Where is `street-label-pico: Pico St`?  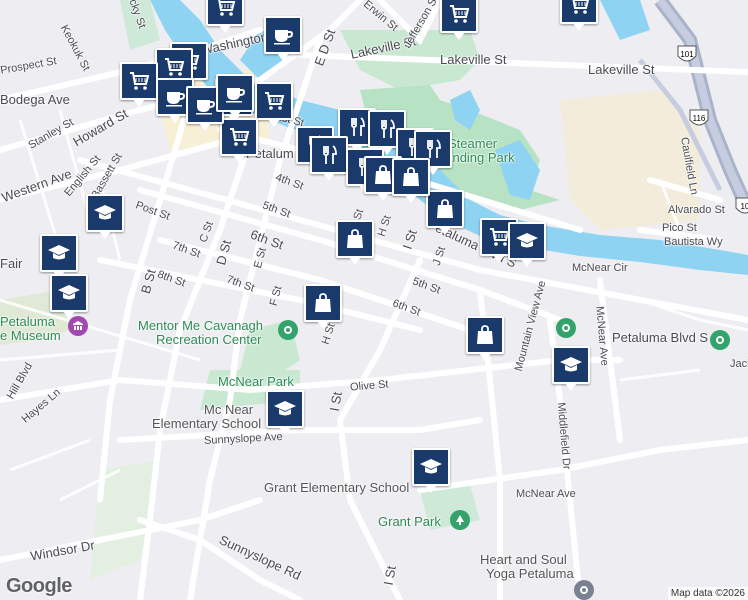 street-label-pico: Pico St is located at coordinates (679, 228).